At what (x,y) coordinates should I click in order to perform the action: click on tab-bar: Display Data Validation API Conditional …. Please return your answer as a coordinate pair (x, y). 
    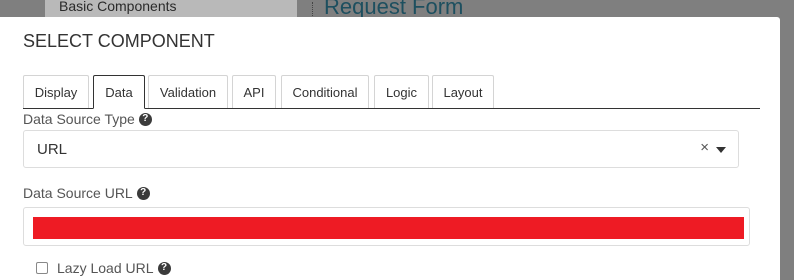
    Looking at the image, I should click on (391, 92).